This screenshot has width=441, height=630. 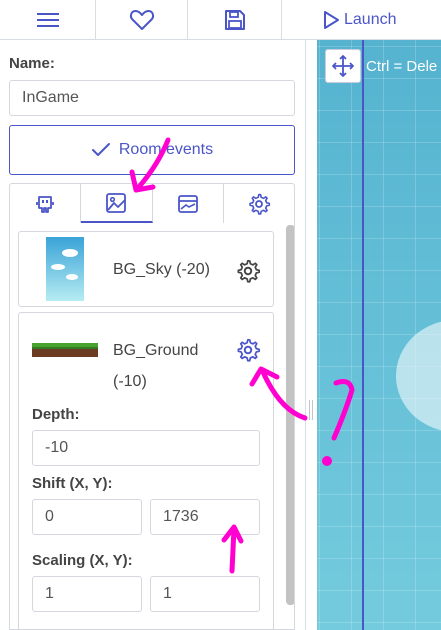 I want to click on canvas-hint: Ctrl = Dele, so click(x=402, y=66).